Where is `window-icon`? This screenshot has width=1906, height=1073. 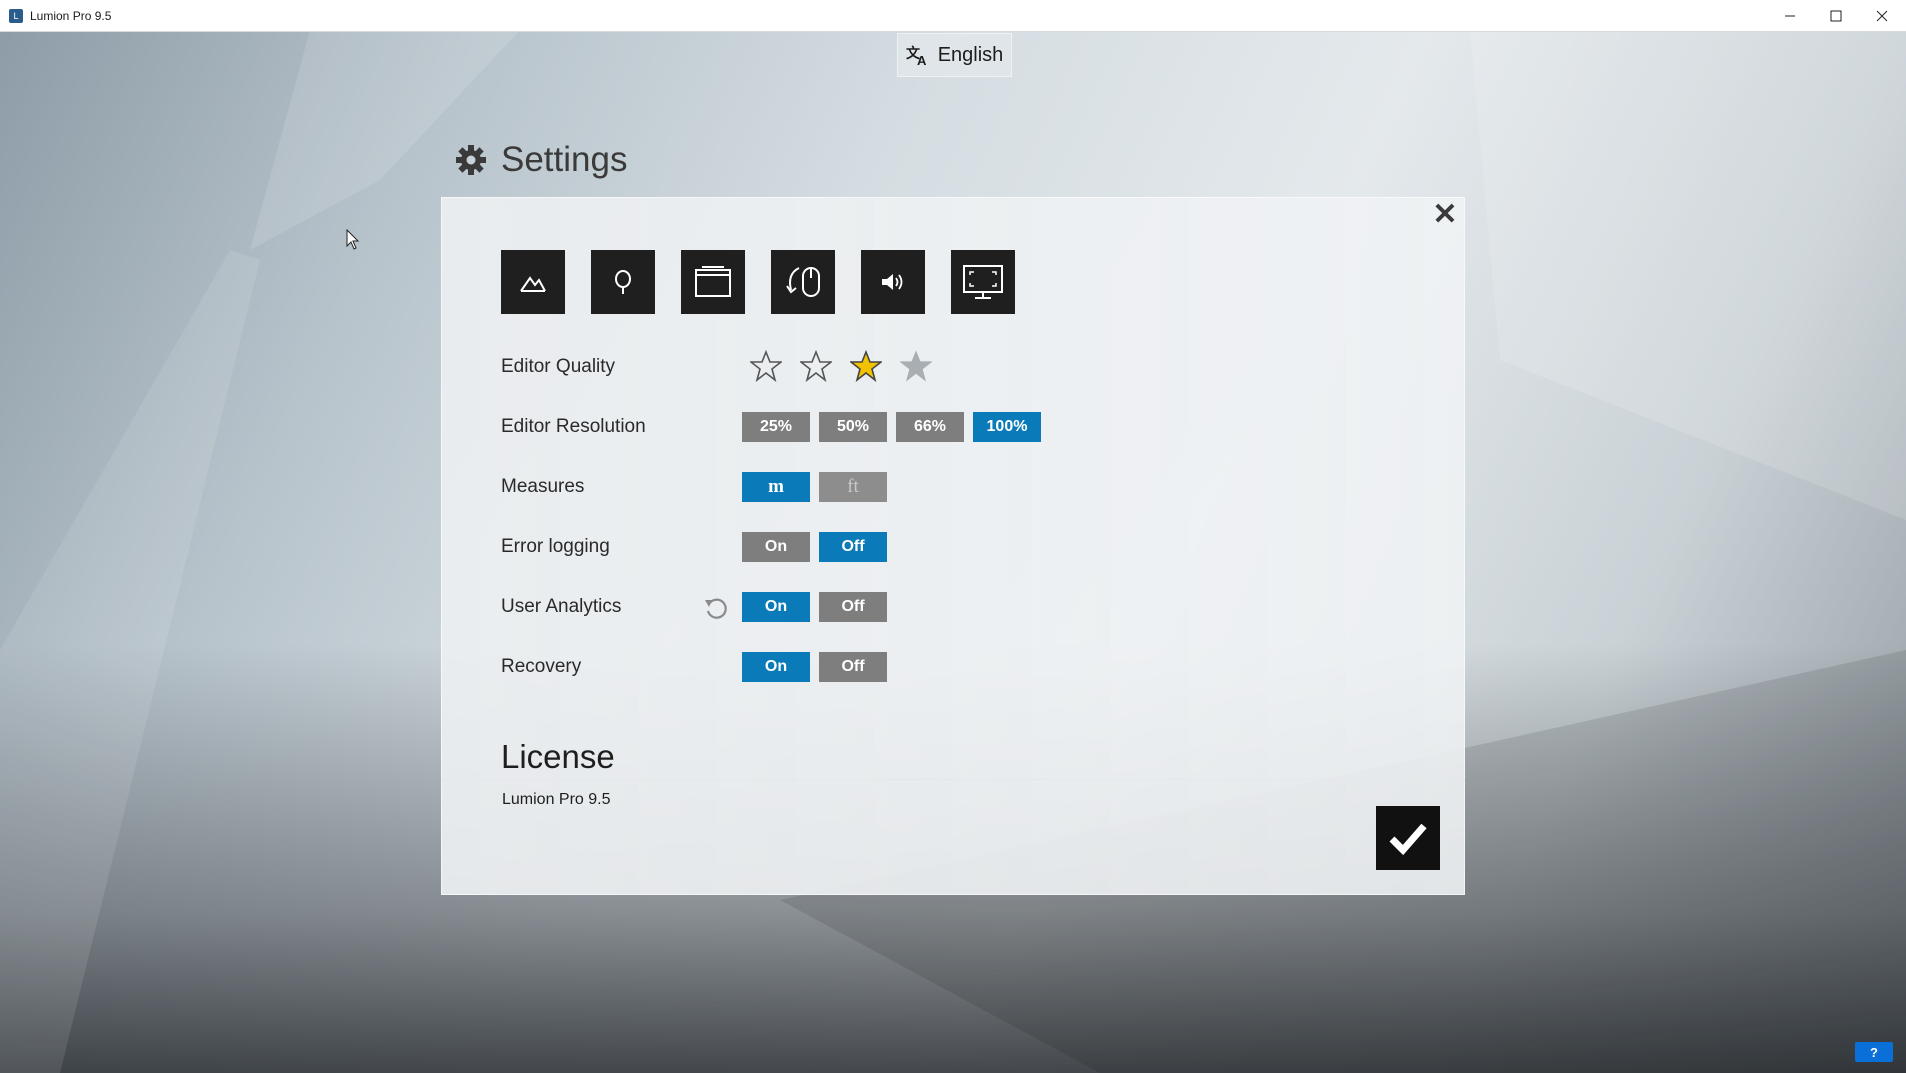
window-icon is located at coordinates (713, 281).